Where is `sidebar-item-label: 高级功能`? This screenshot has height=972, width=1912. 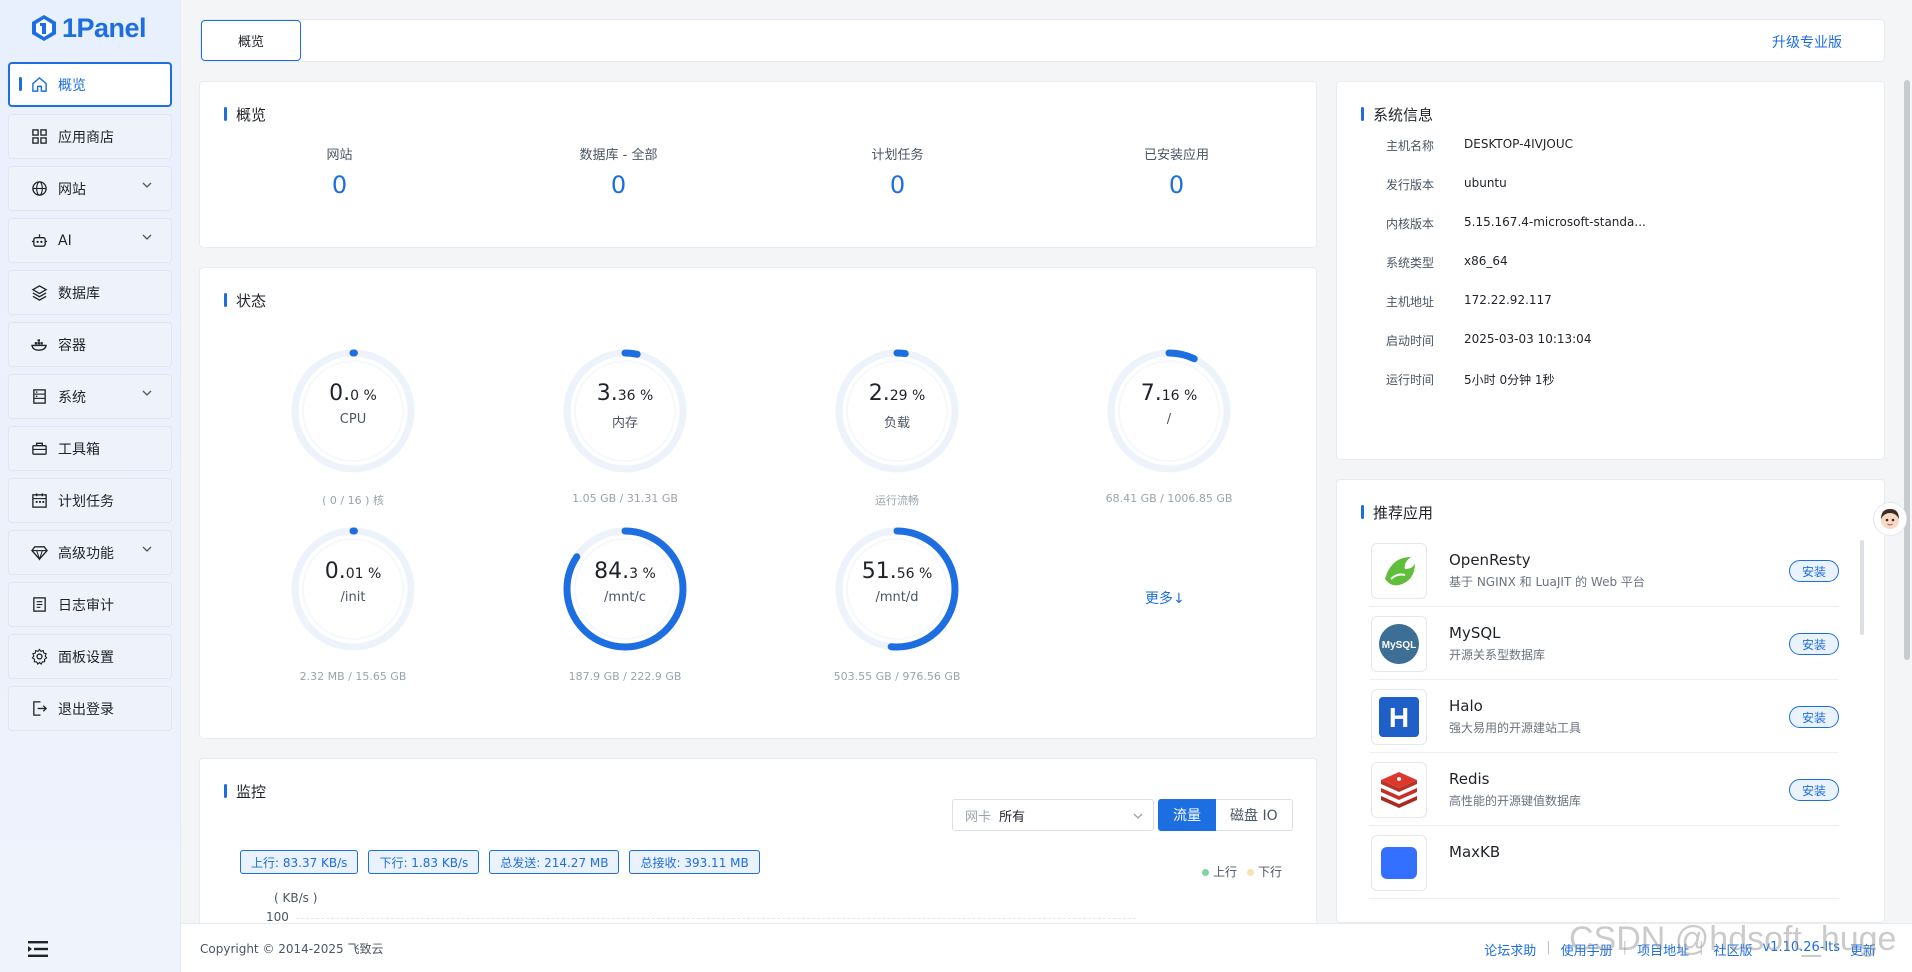
sidebar-item-label: 高级功能 is located at coordinates (86, 553).